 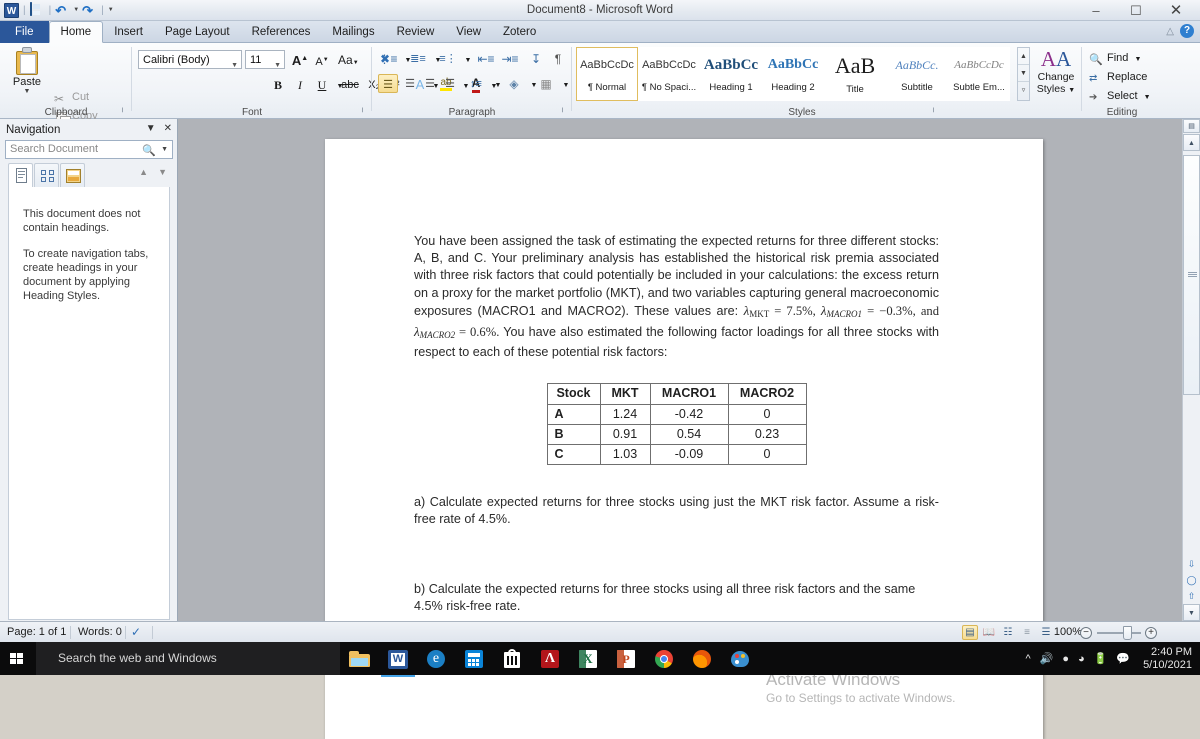 I want to click on tab-view: View, so click(x=468, y=32).